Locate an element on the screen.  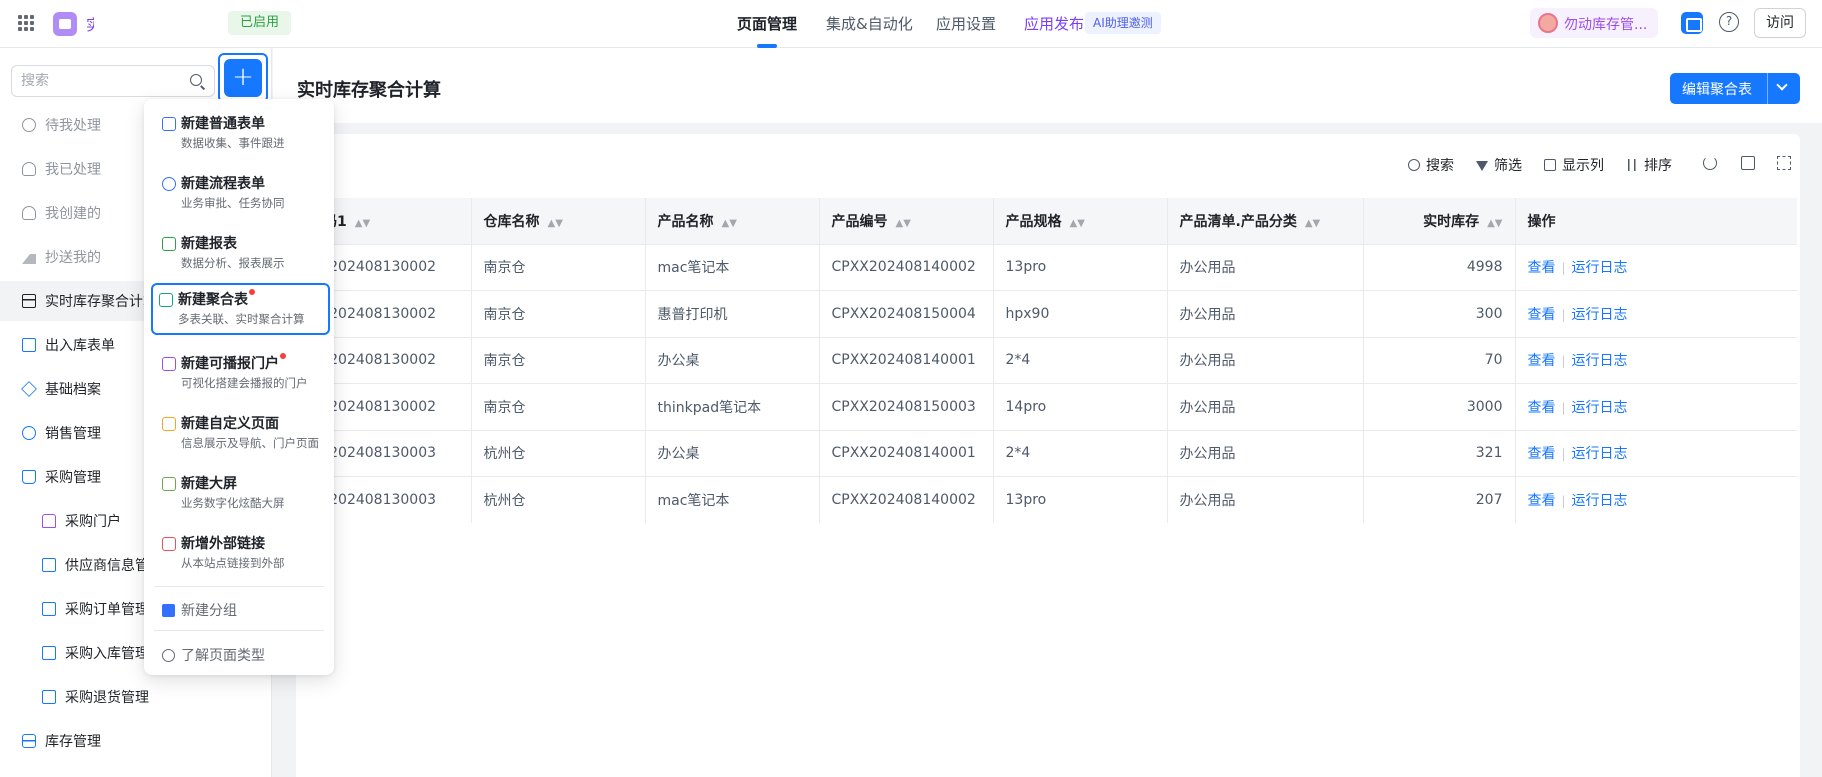
table-cell: 惠普打印机 is located at coordinates (732, 314).